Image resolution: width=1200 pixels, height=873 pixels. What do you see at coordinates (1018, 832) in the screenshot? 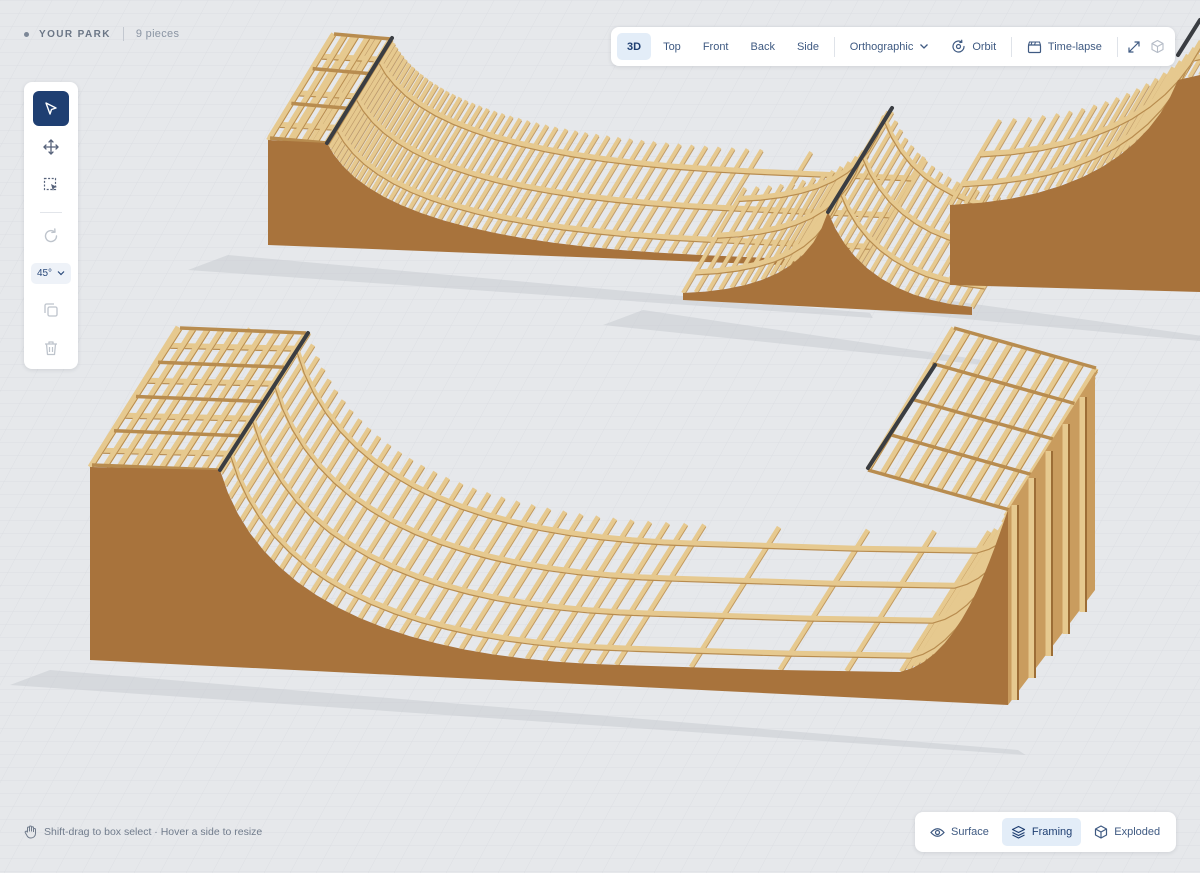
I see `layers-icon` at bounding box center [1018, 832].